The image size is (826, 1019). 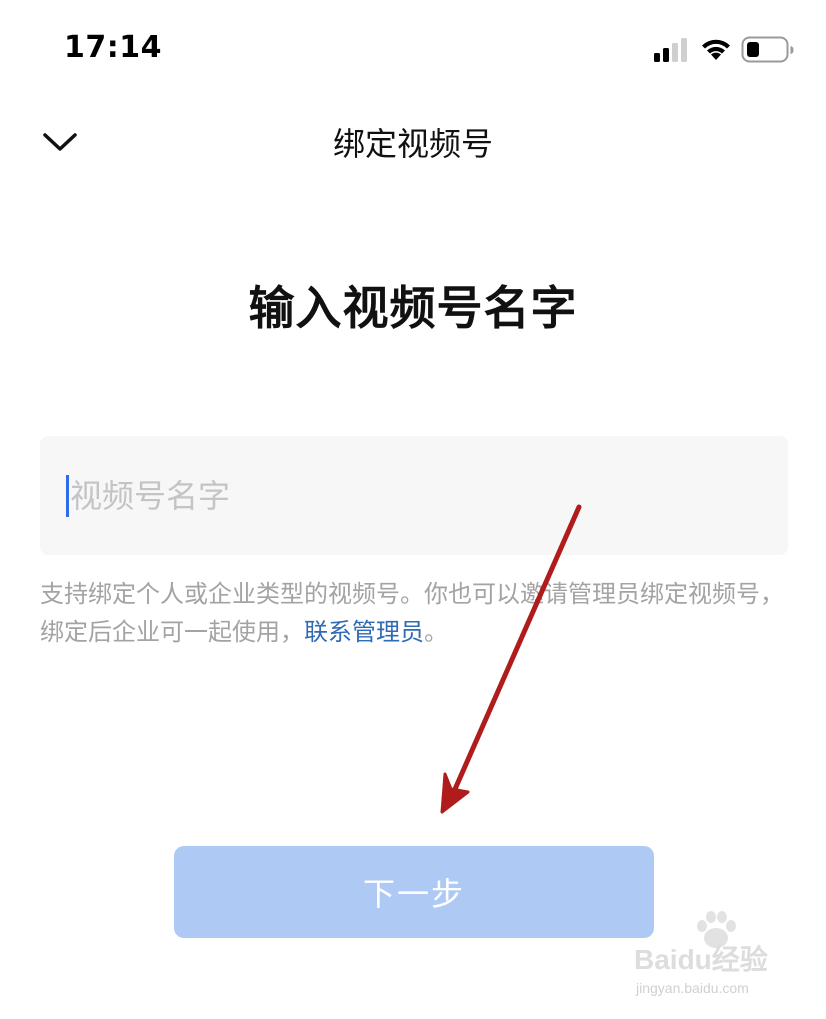 I want to click on contact-admin-link: 联系管理员, so click(x=364, y=632).